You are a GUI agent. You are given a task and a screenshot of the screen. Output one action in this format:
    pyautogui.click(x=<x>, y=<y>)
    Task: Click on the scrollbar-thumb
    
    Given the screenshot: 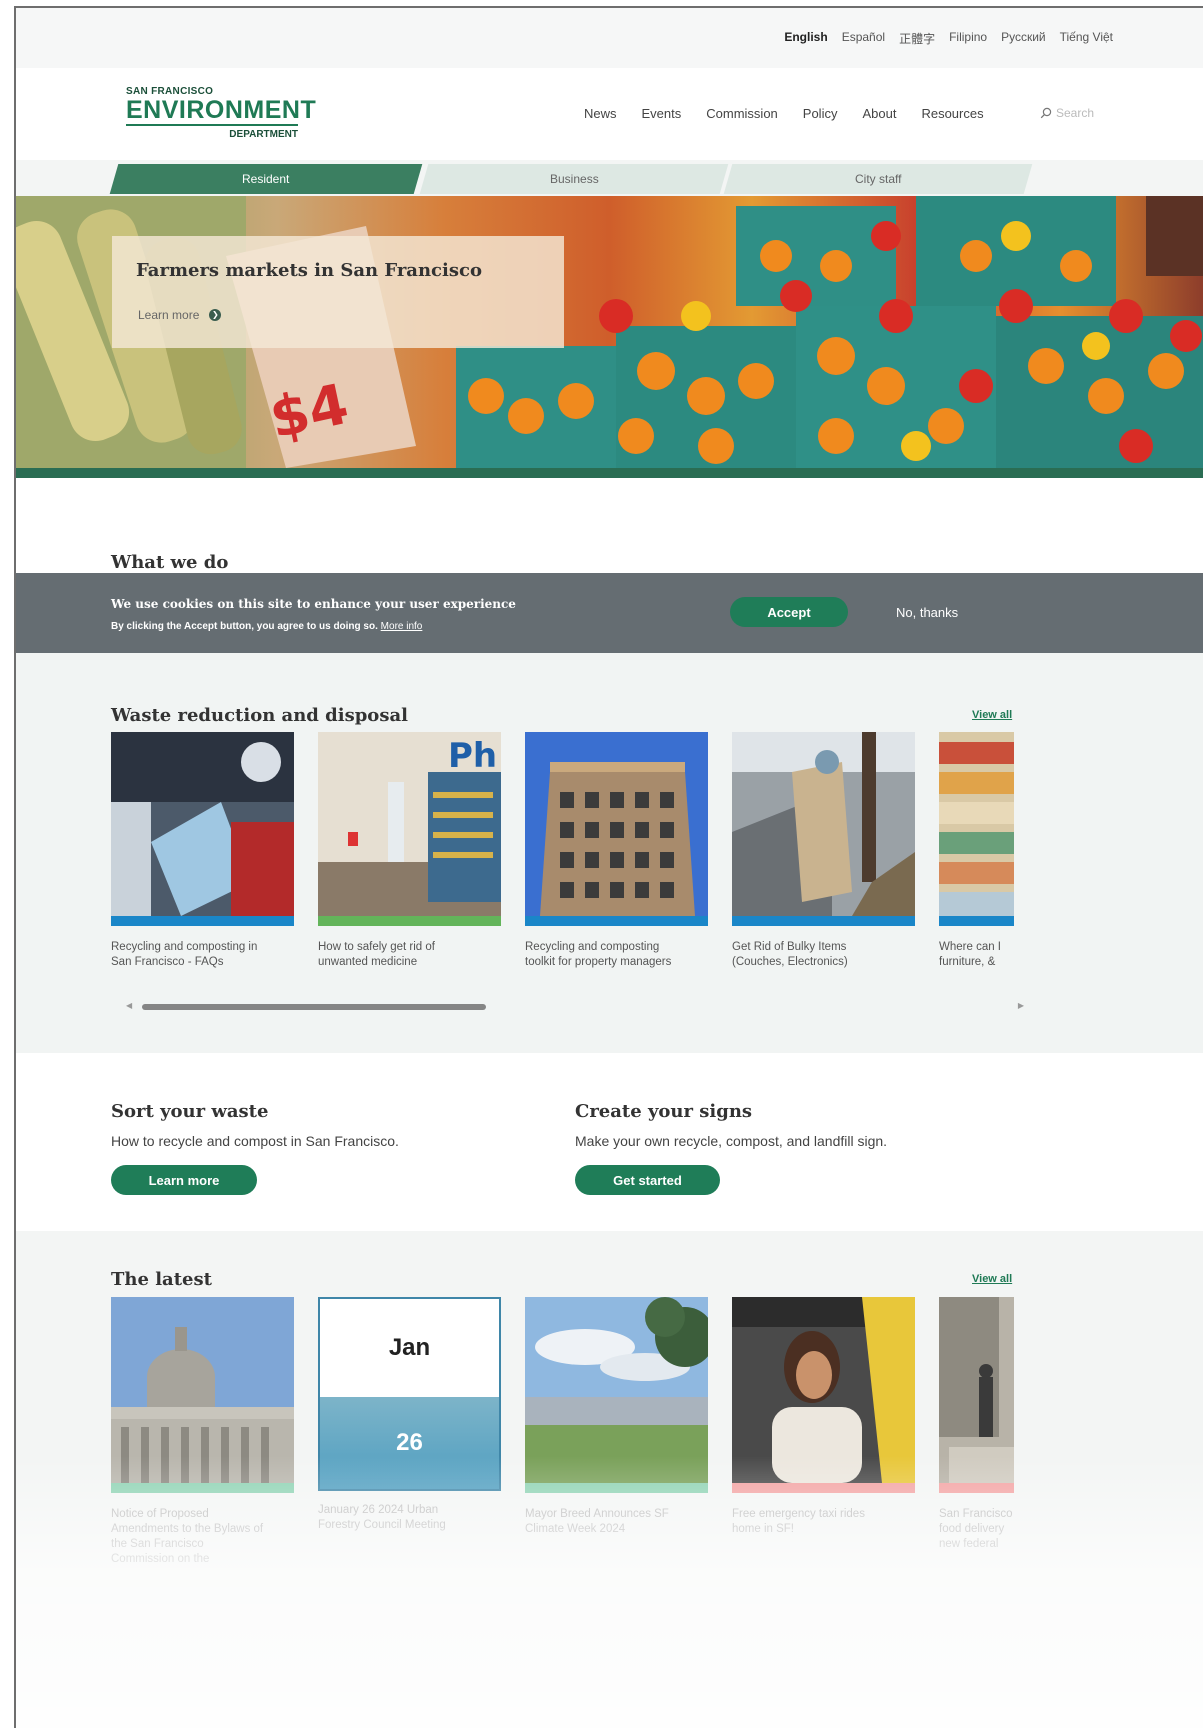 What is the action you would take?
    pyautogui.click(x=314, y=1007)
    